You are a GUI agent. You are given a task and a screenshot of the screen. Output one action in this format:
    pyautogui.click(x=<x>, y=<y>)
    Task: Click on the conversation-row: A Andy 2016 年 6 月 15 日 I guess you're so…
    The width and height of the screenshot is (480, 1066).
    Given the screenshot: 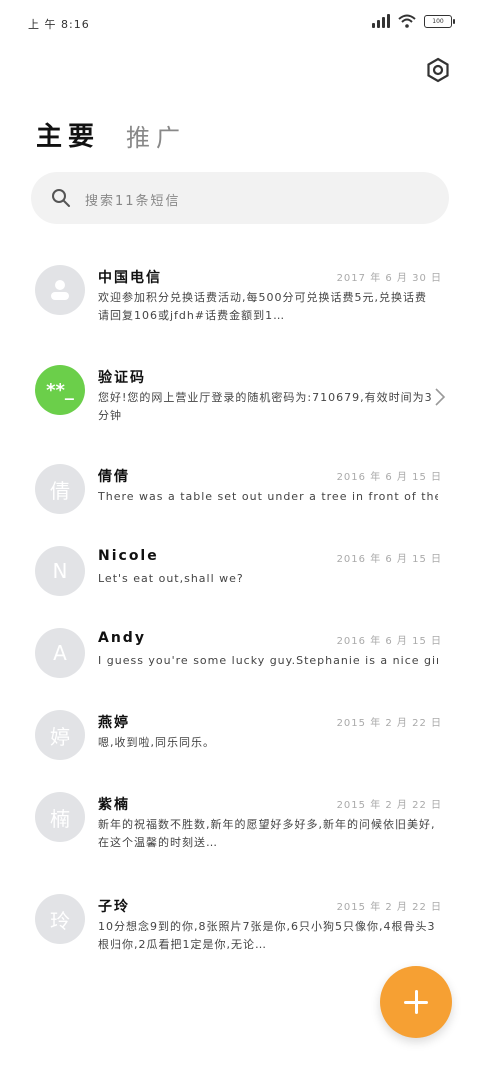 What is the action you would take?
    pyautogui.click(x=240, y=669)
    